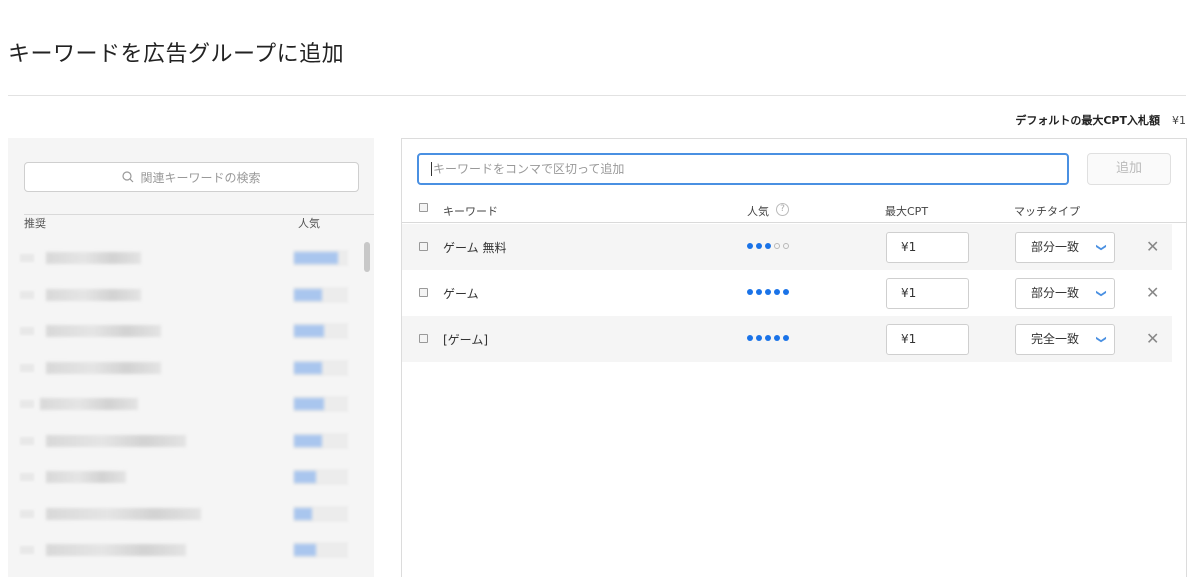  I want to click on table-header: キーワード 人気 ? 最大CPT マッチタイプ, so click(794, 210).